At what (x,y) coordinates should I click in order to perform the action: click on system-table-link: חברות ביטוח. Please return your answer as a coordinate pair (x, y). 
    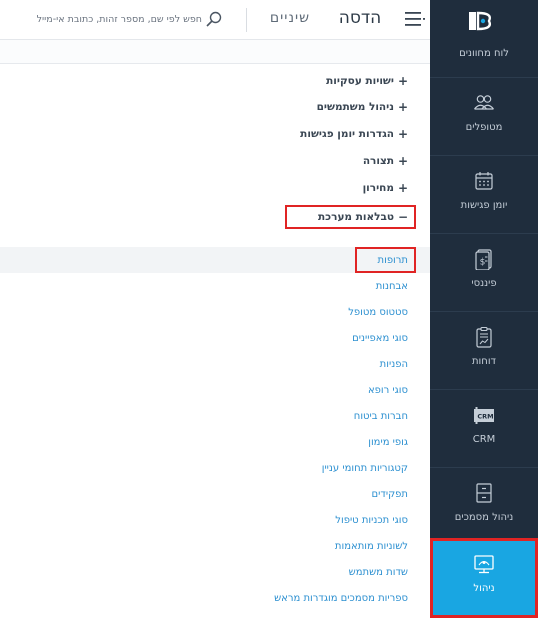
    Looking at the image, I should click on (381, 416).